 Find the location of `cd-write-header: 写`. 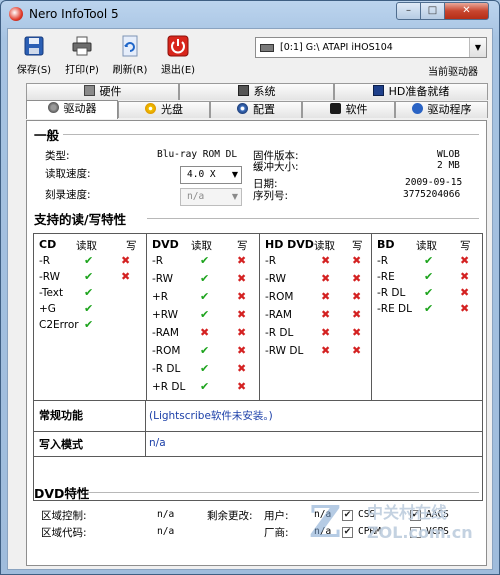

cd-write-header: 写 is located at coordinates (131, 246).